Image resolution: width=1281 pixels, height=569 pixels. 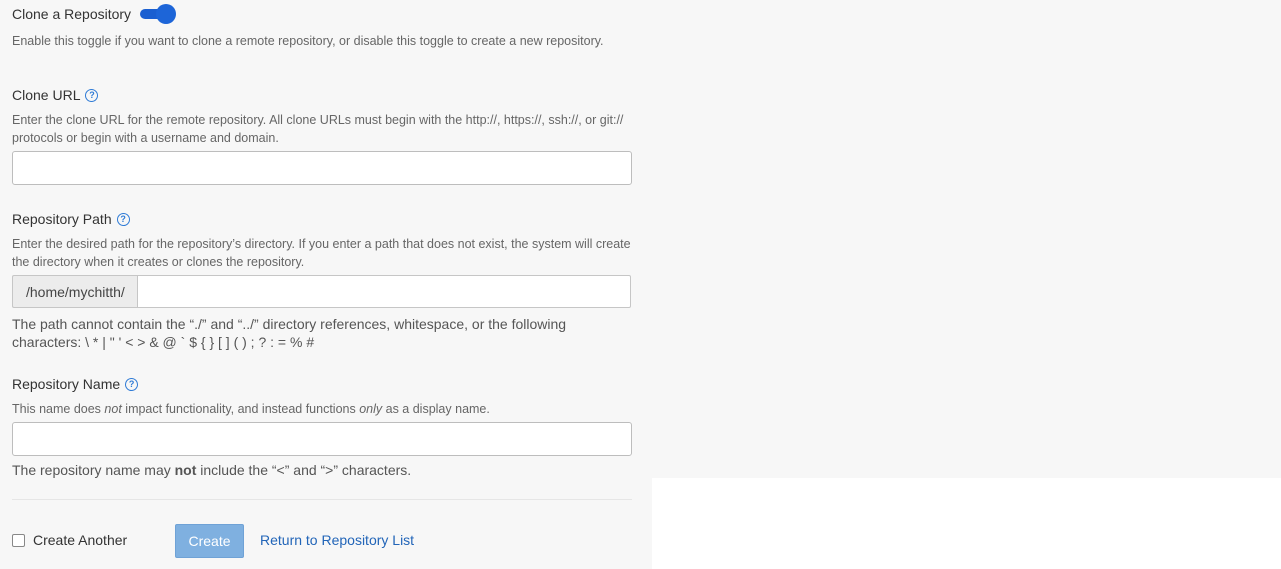 I want to click on clone-repository-label: Clone a Repository, so click(x=72, y=14).